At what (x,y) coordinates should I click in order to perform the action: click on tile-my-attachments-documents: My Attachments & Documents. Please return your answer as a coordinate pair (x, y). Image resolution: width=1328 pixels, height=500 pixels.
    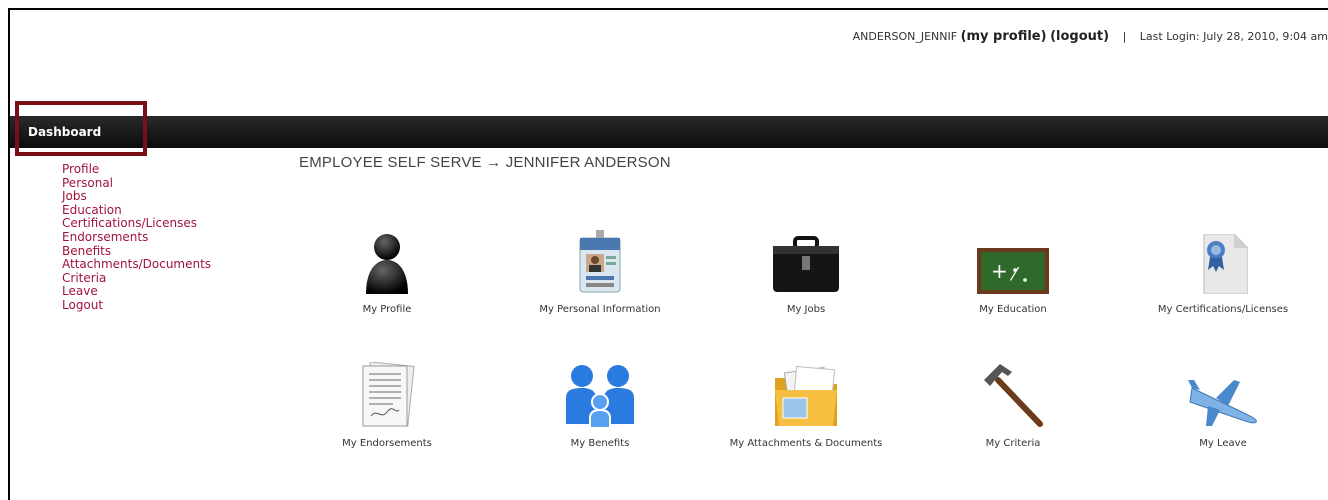
    Looking at the image, I should click on (806, 403).